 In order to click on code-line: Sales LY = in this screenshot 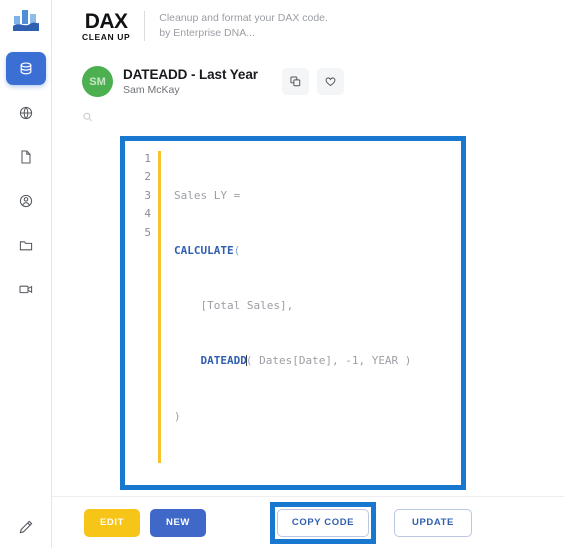, I will do `click(317, 196)`.